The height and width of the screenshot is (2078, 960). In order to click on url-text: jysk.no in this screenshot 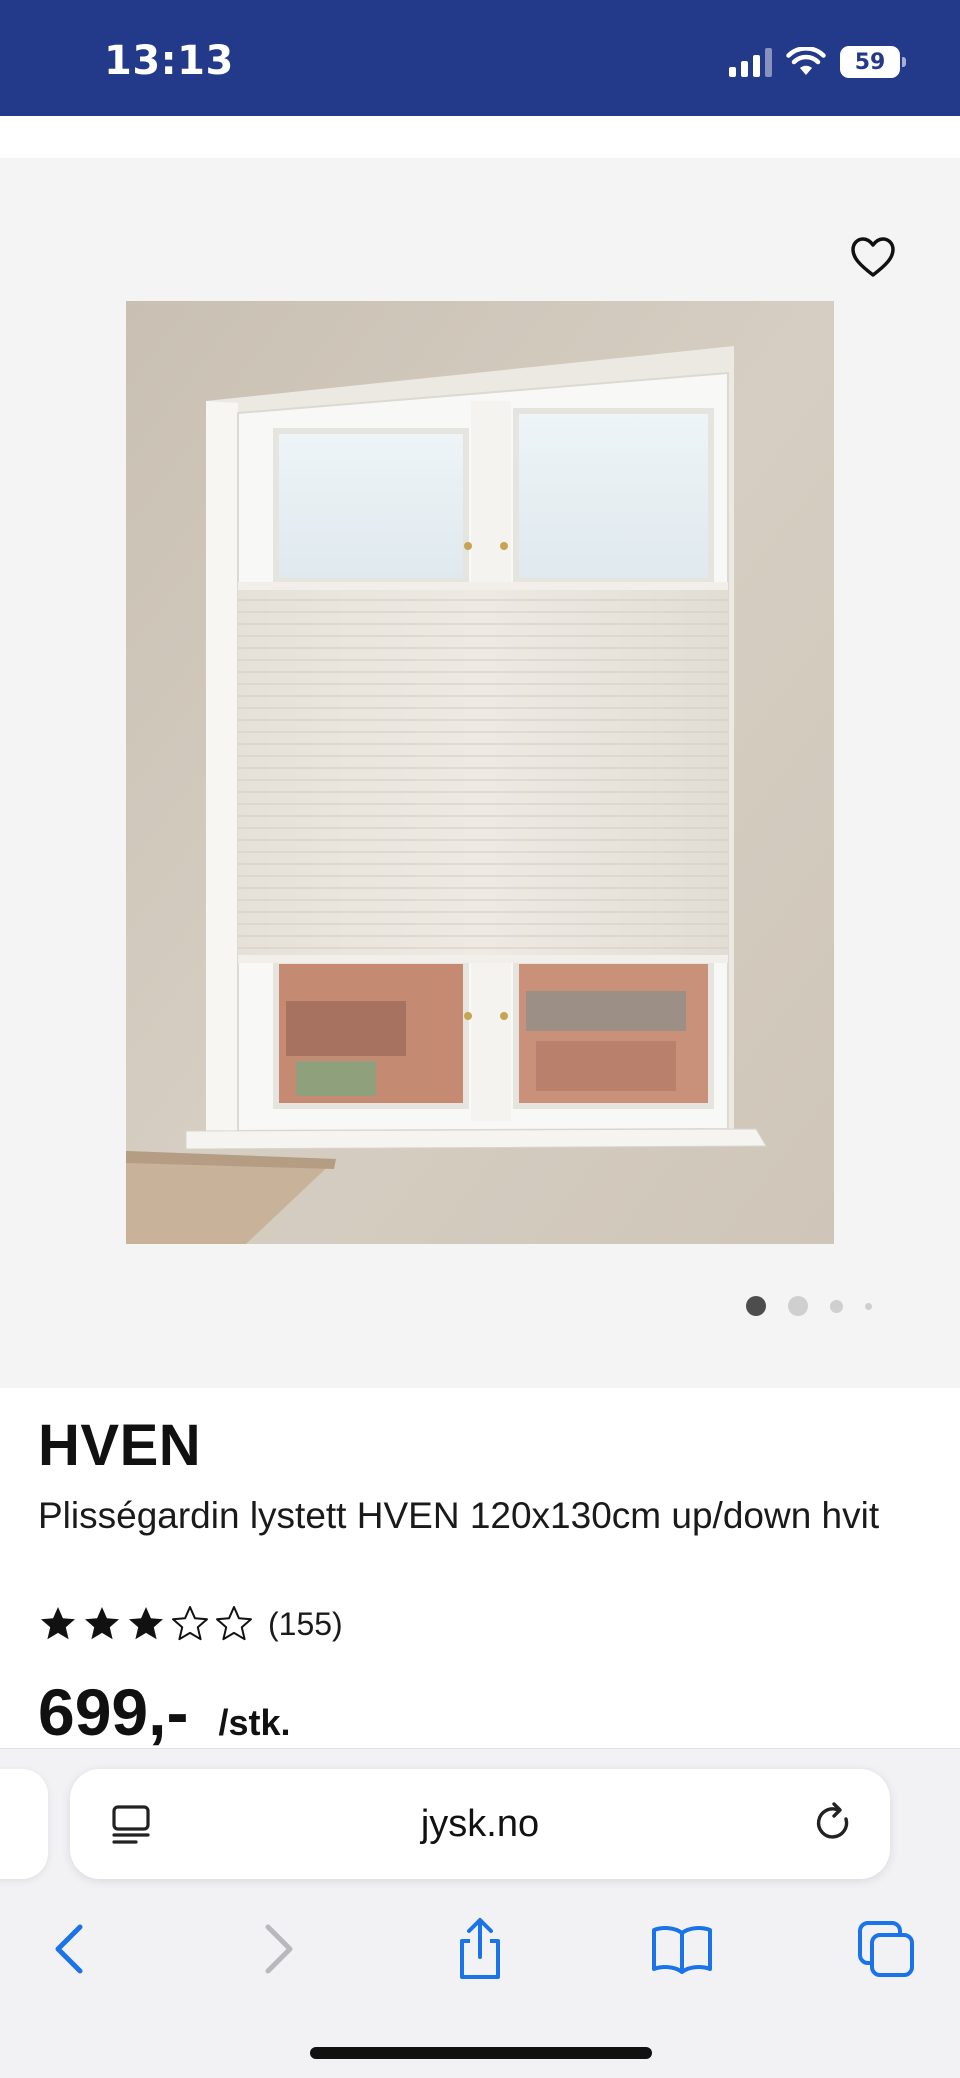, I will do `click(480, 1824)`.